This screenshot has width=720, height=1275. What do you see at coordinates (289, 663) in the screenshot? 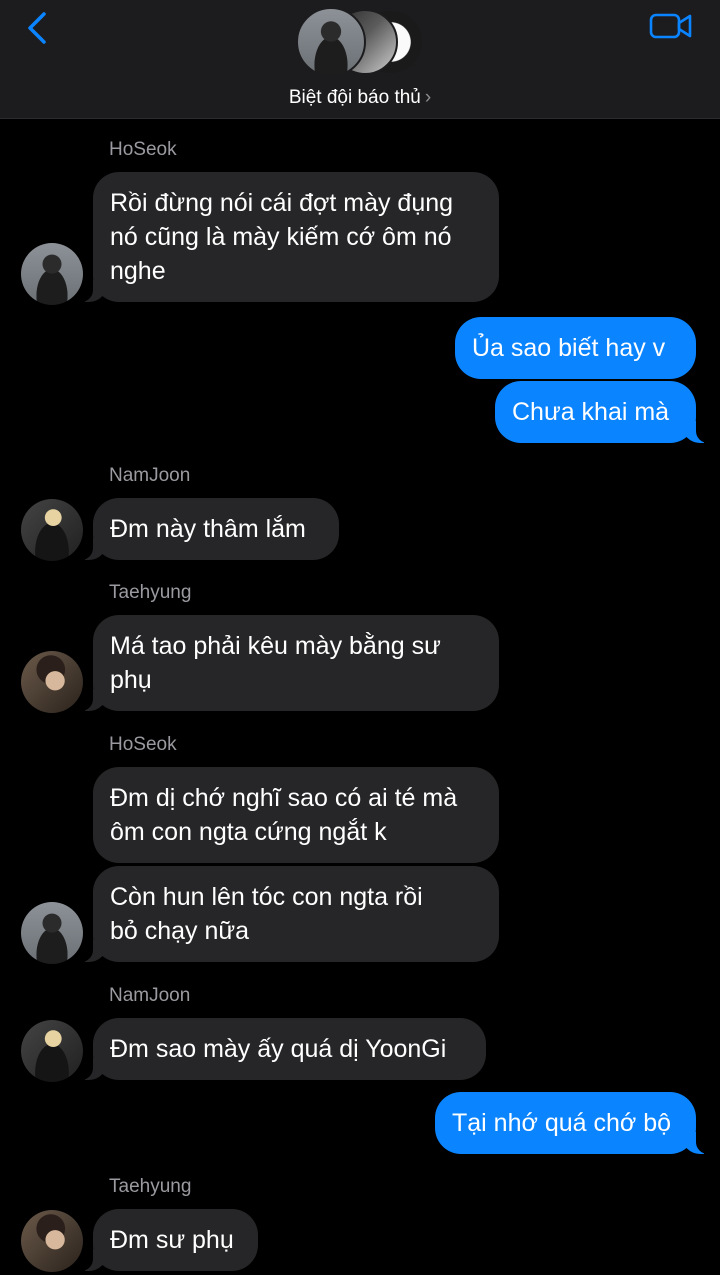
I see `incoming-message: Má tao phải kêu mày bằng sư phụ` at bounding box center [289, 663].